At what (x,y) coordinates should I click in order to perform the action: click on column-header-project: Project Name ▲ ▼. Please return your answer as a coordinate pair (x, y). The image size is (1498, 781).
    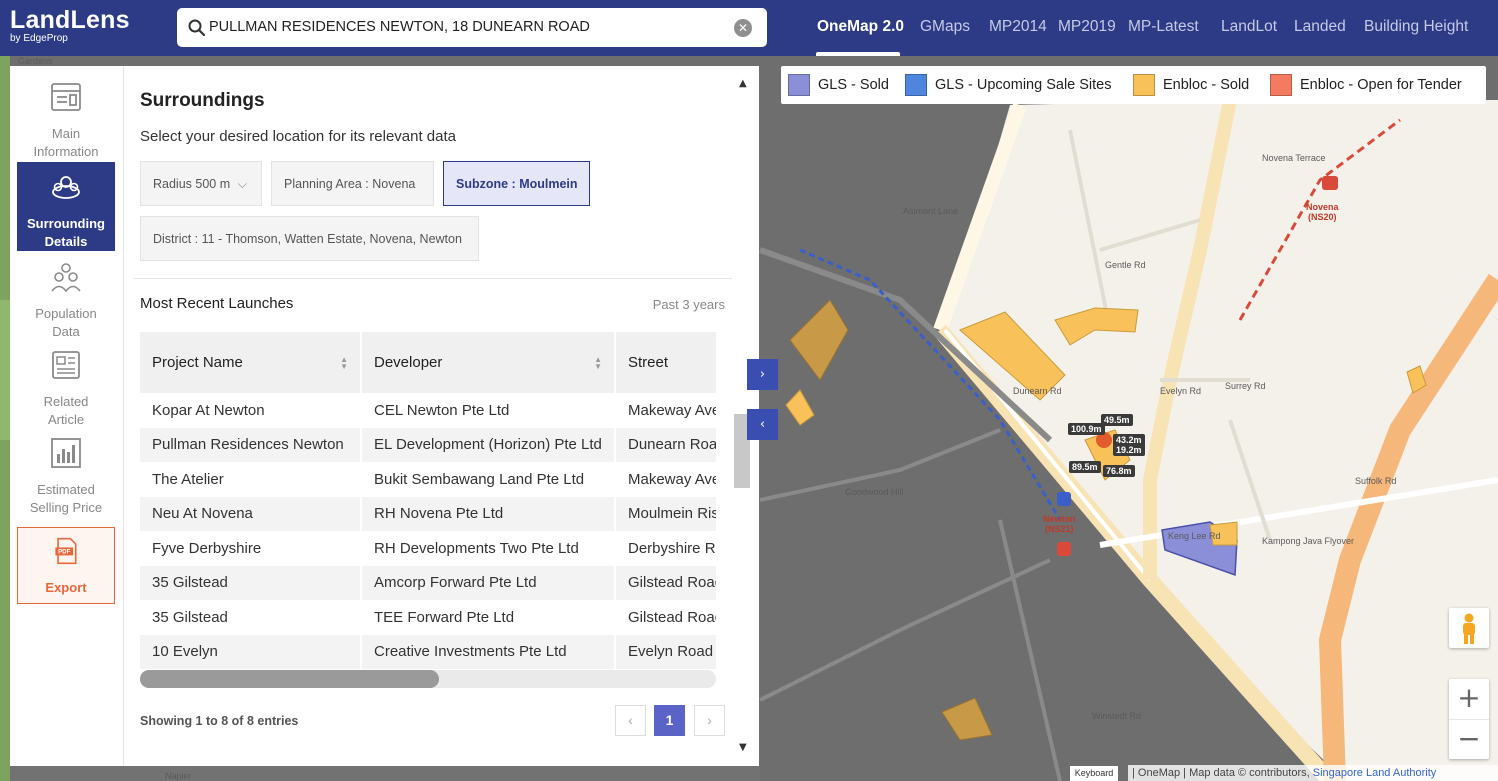
    Looking at the image, I should click on (251, 362).